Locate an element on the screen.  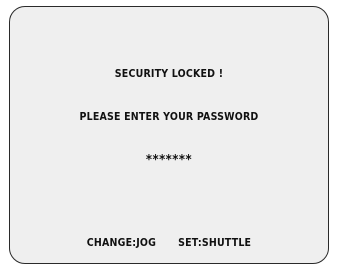
password-field: ******* is located at coordinates (169, 160).